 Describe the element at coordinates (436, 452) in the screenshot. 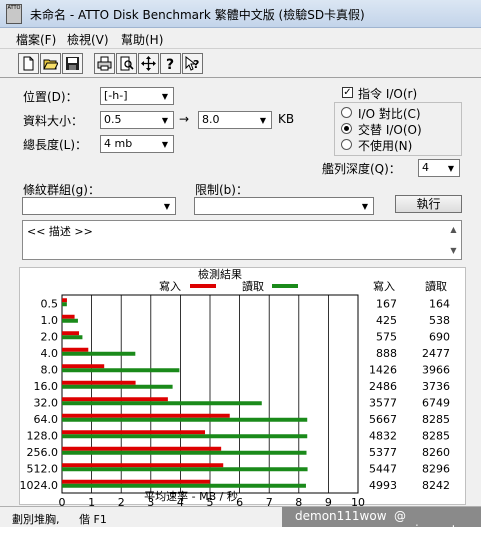

I see `value-read: 8260` at that location.